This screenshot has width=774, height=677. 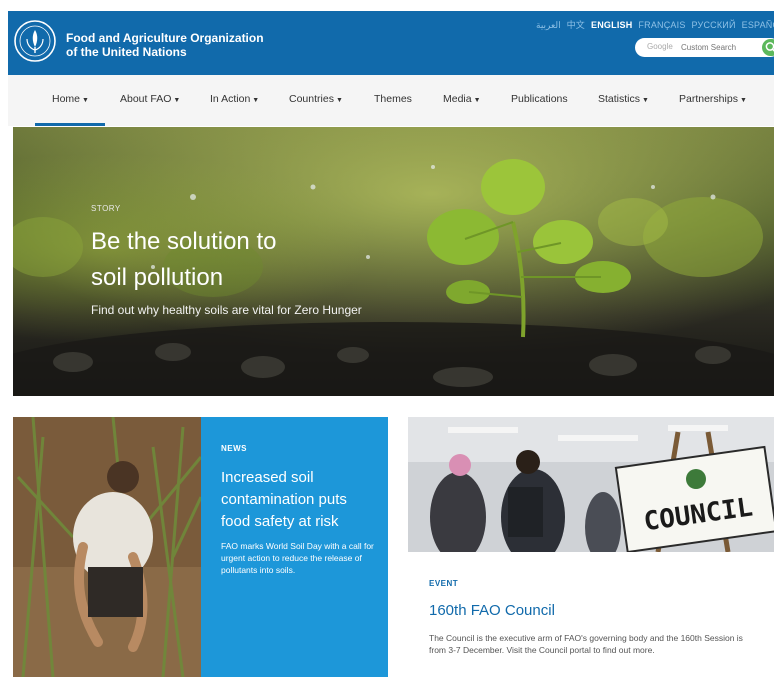 What do you see at coordinates (221, 260) in the screenshot?
I see `hero-title: Be the solution to soil pollution` at bounding box center [221, 260].